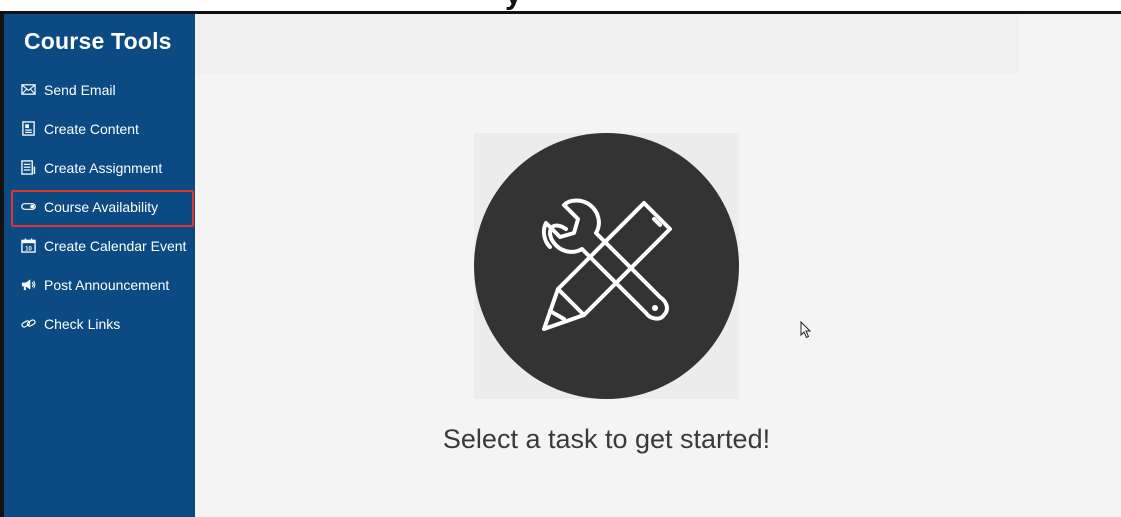  Describe the element at coordinates (103, 167) in the screenshot. I see `menu-item-label: Create Assignment` at that location.